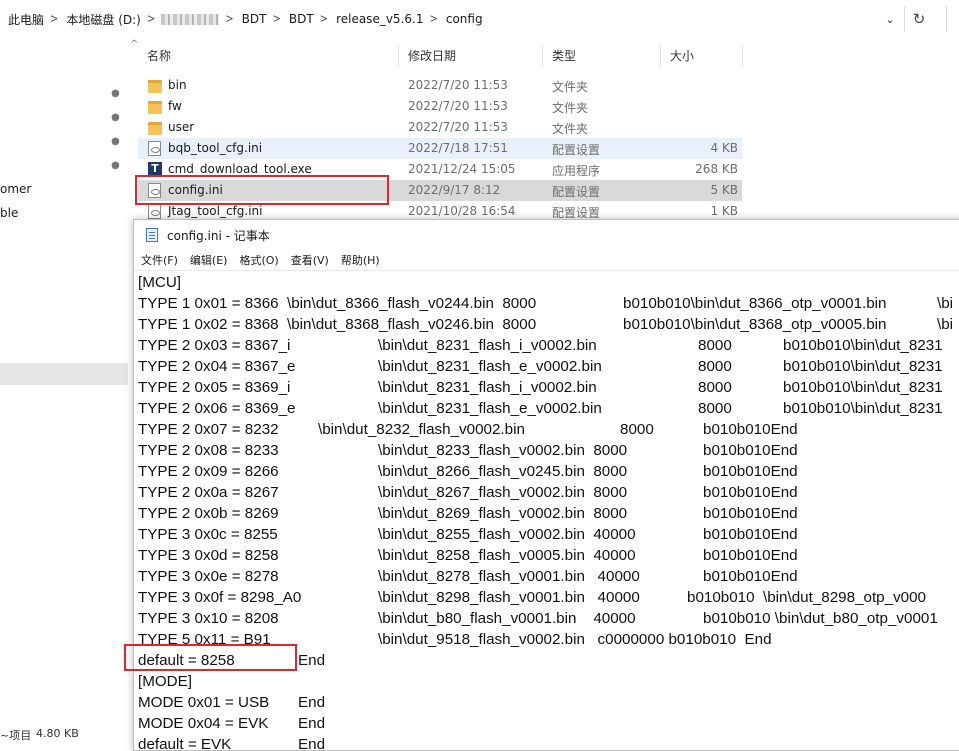 The width and height of the screenshot is (959, 751). What do you see at coordinates (952, 19) in the screenshot?
I see `search-box` at bounding box center [952, 19].